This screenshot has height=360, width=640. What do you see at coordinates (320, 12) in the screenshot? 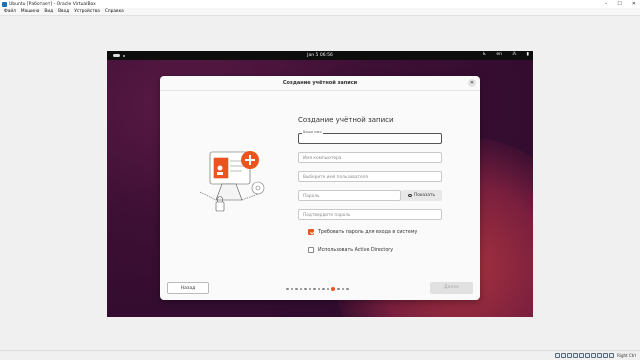
I see `host-menubar: Файл Машина Вид Ввод Устройства Справка` at bounding box center [320, 12].